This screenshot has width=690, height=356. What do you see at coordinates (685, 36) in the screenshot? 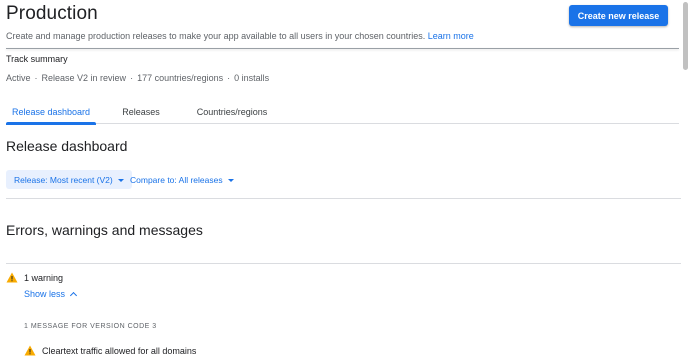
I see `scrollbar-thumb` at bounding box center [685, 36].